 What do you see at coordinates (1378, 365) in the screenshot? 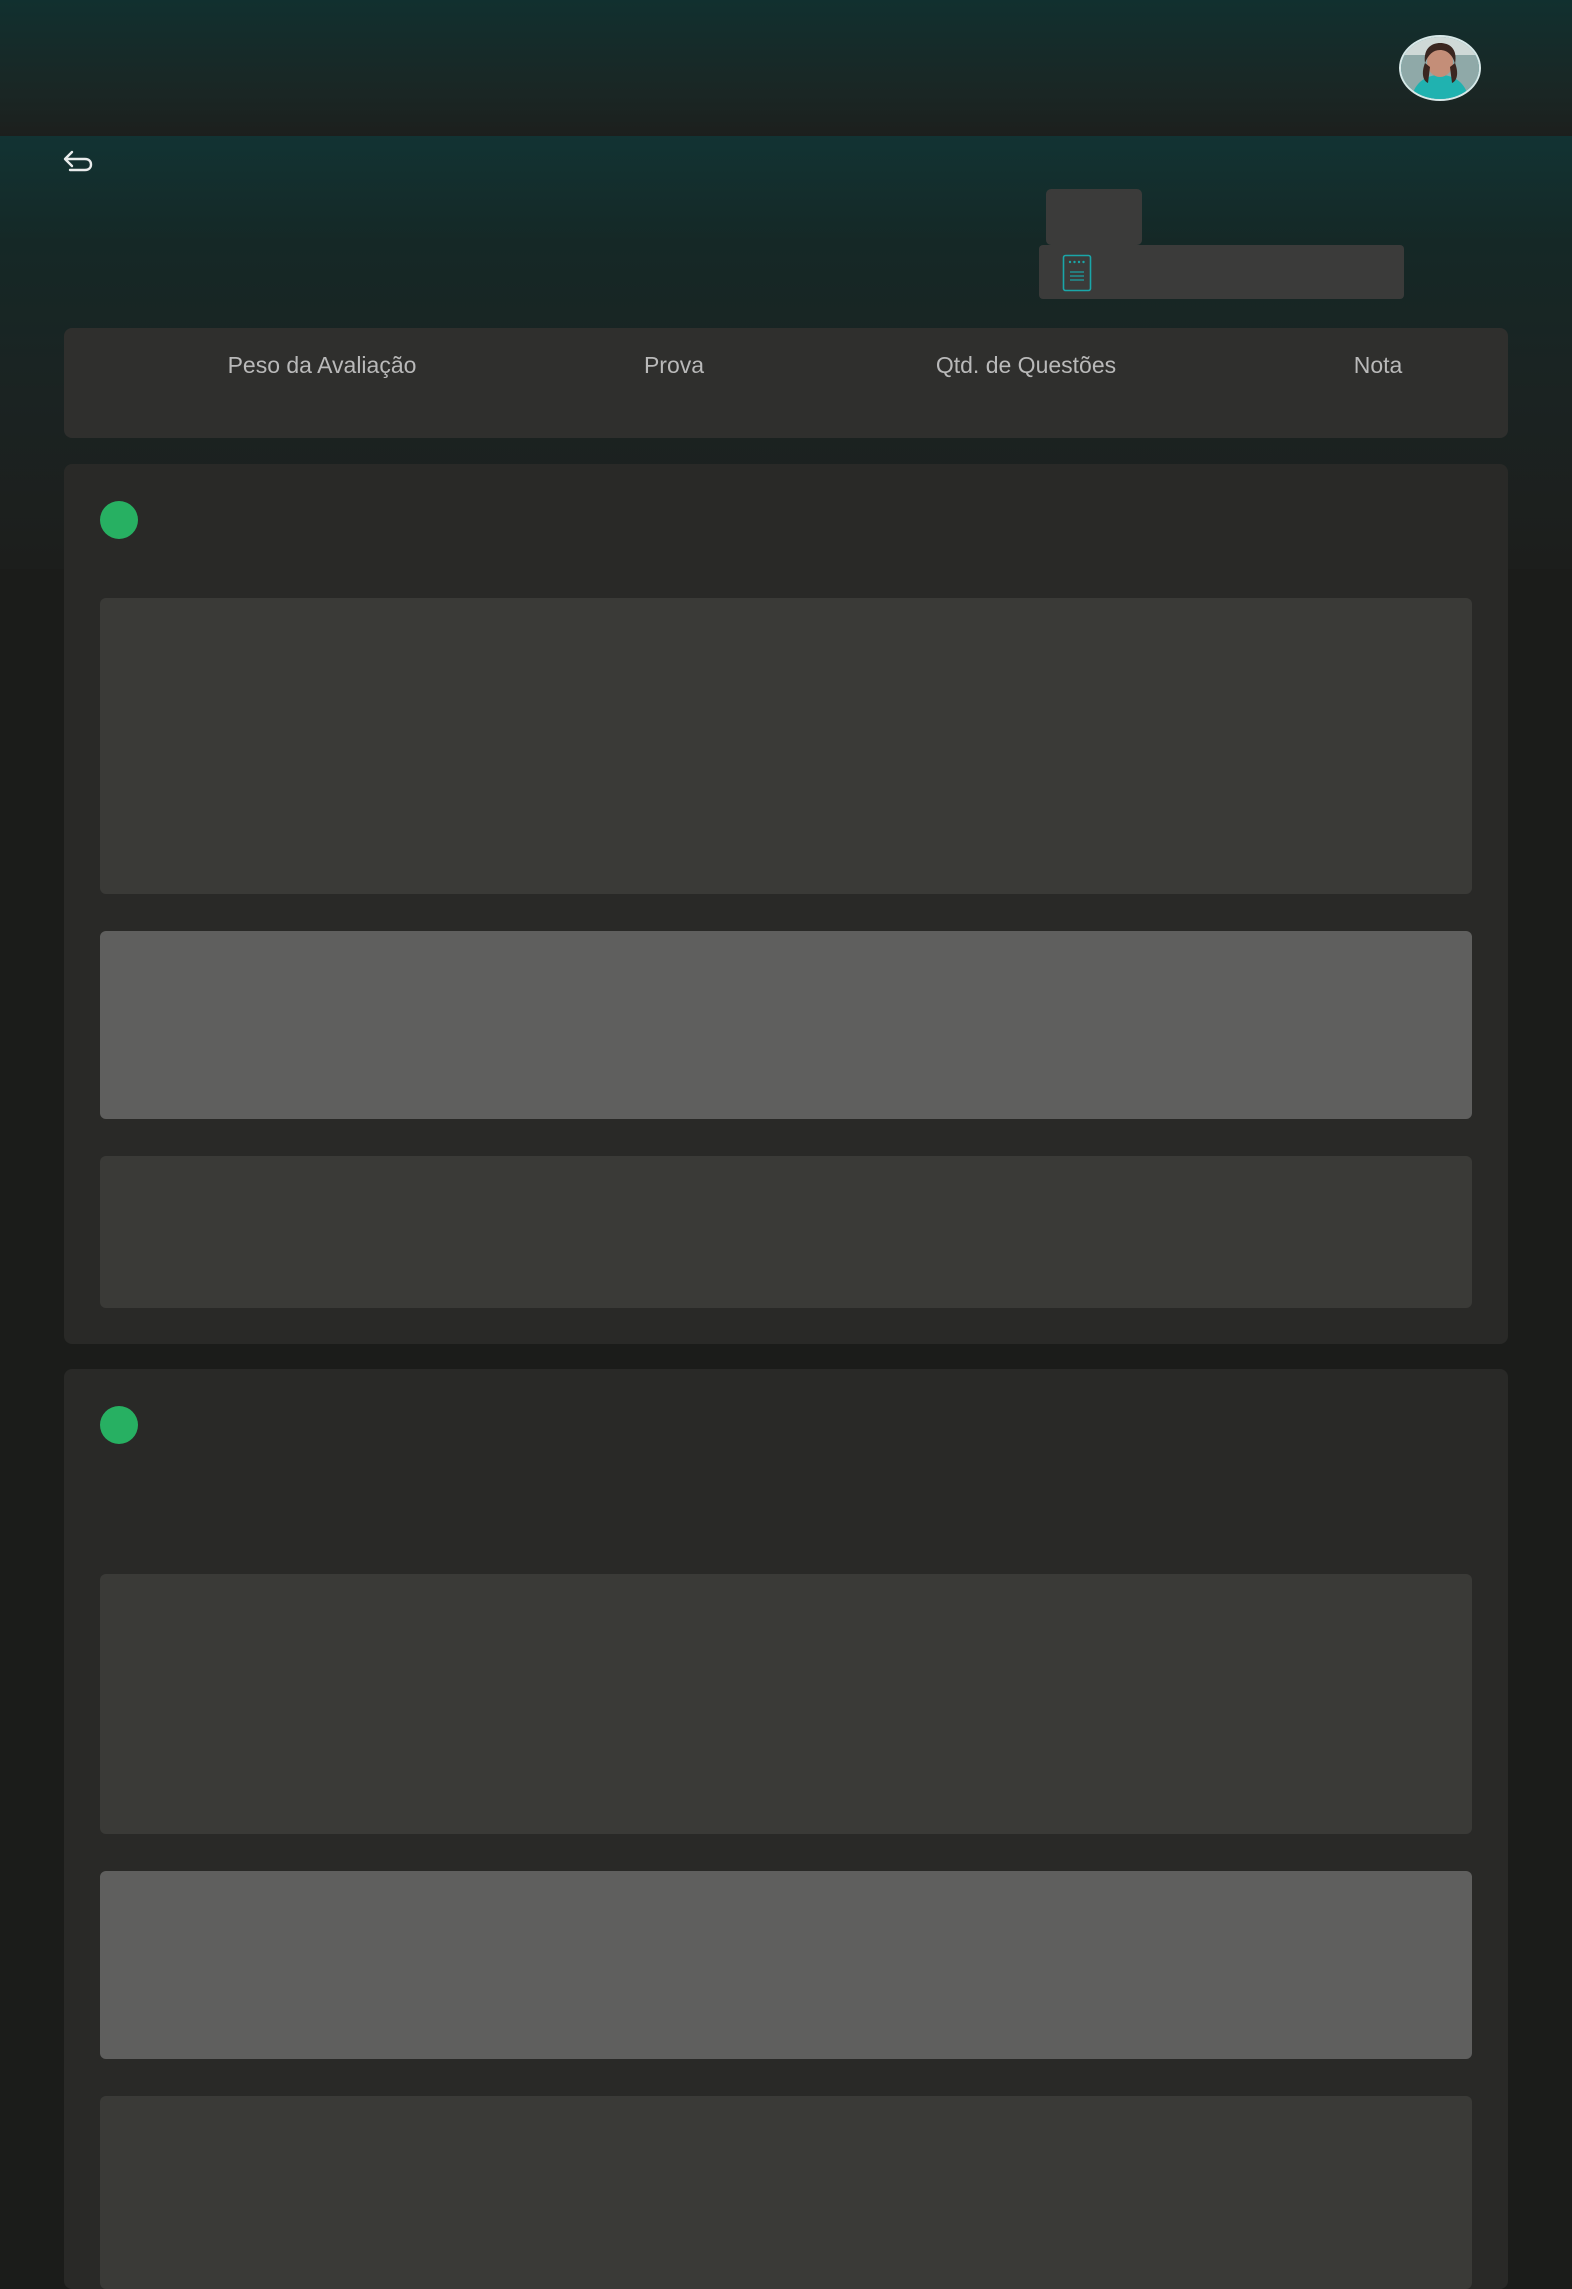
I see `summary-label-grade: Nota` at bounding box center [1378, 365].